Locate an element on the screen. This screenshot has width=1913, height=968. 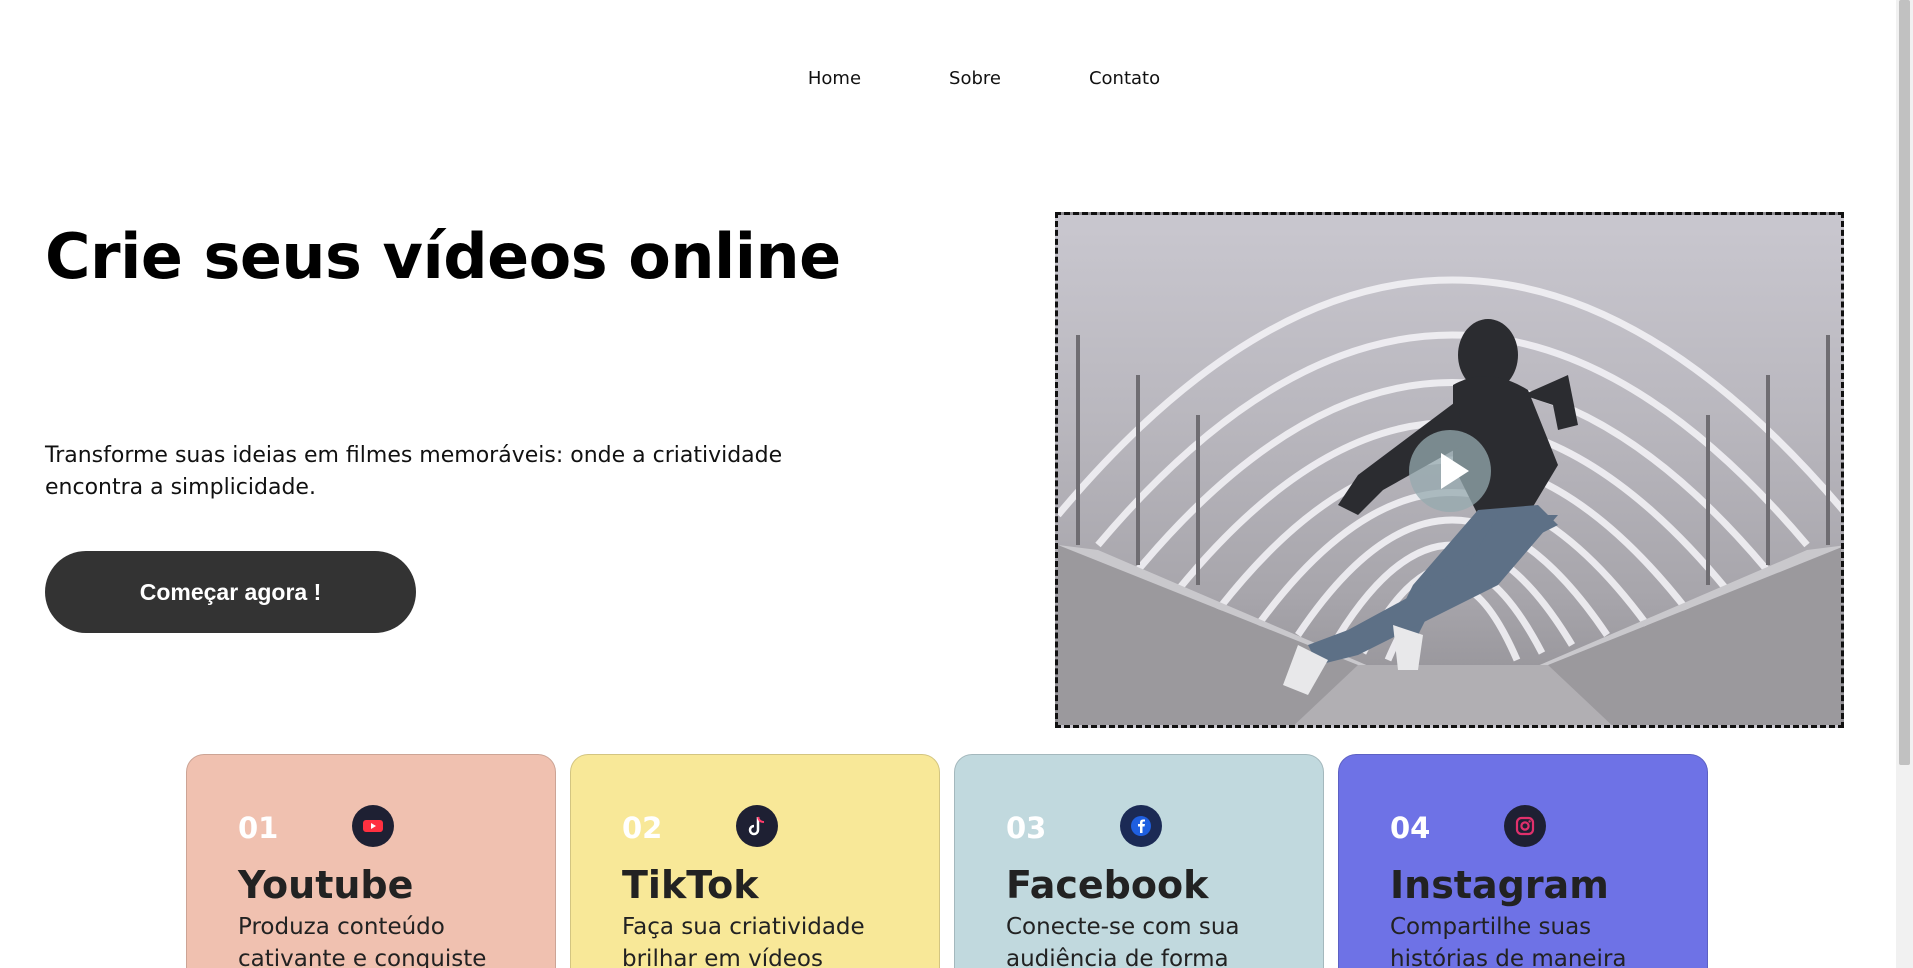
card-number: 02 is located at coordinates (642, 828).